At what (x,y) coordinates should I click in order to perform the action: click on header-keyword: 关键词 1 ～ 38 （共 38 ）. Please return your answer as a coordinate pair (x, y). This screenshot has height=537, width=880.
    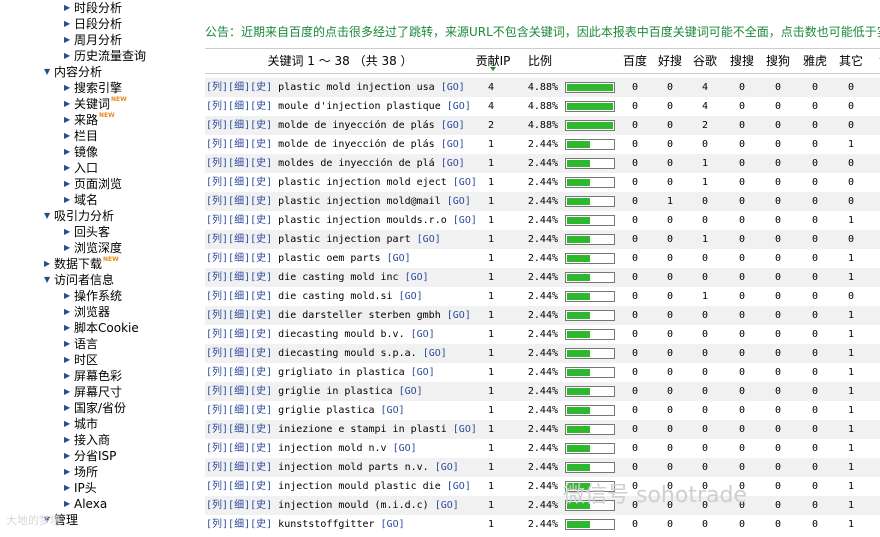
    Looking at the image, I should click on (340, 61).